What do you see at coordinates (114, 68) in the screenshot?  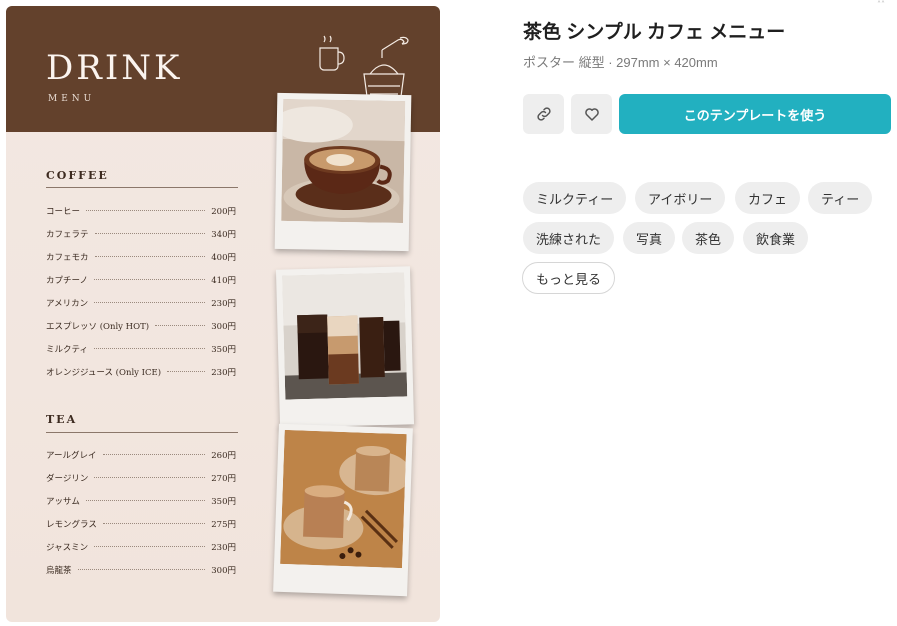 I see `poster-title: DRINK` at bounding box center [114, 68].